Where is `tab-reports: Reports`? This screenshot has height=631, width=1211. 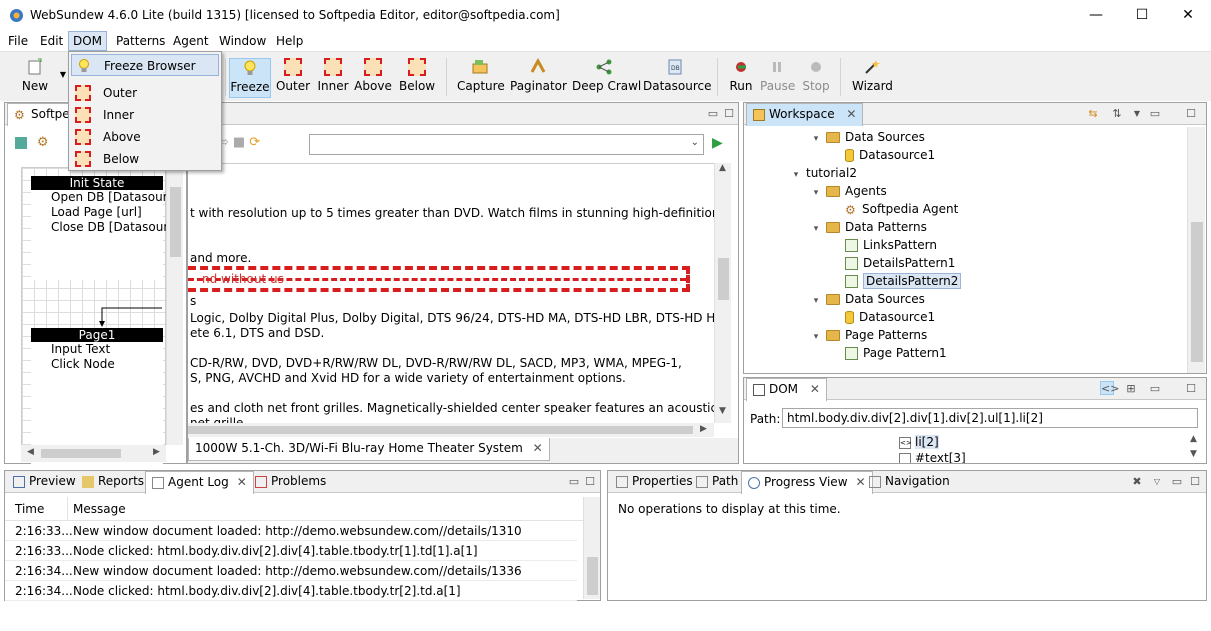 tab-reports: Reports is located at coordinates (113, 482).